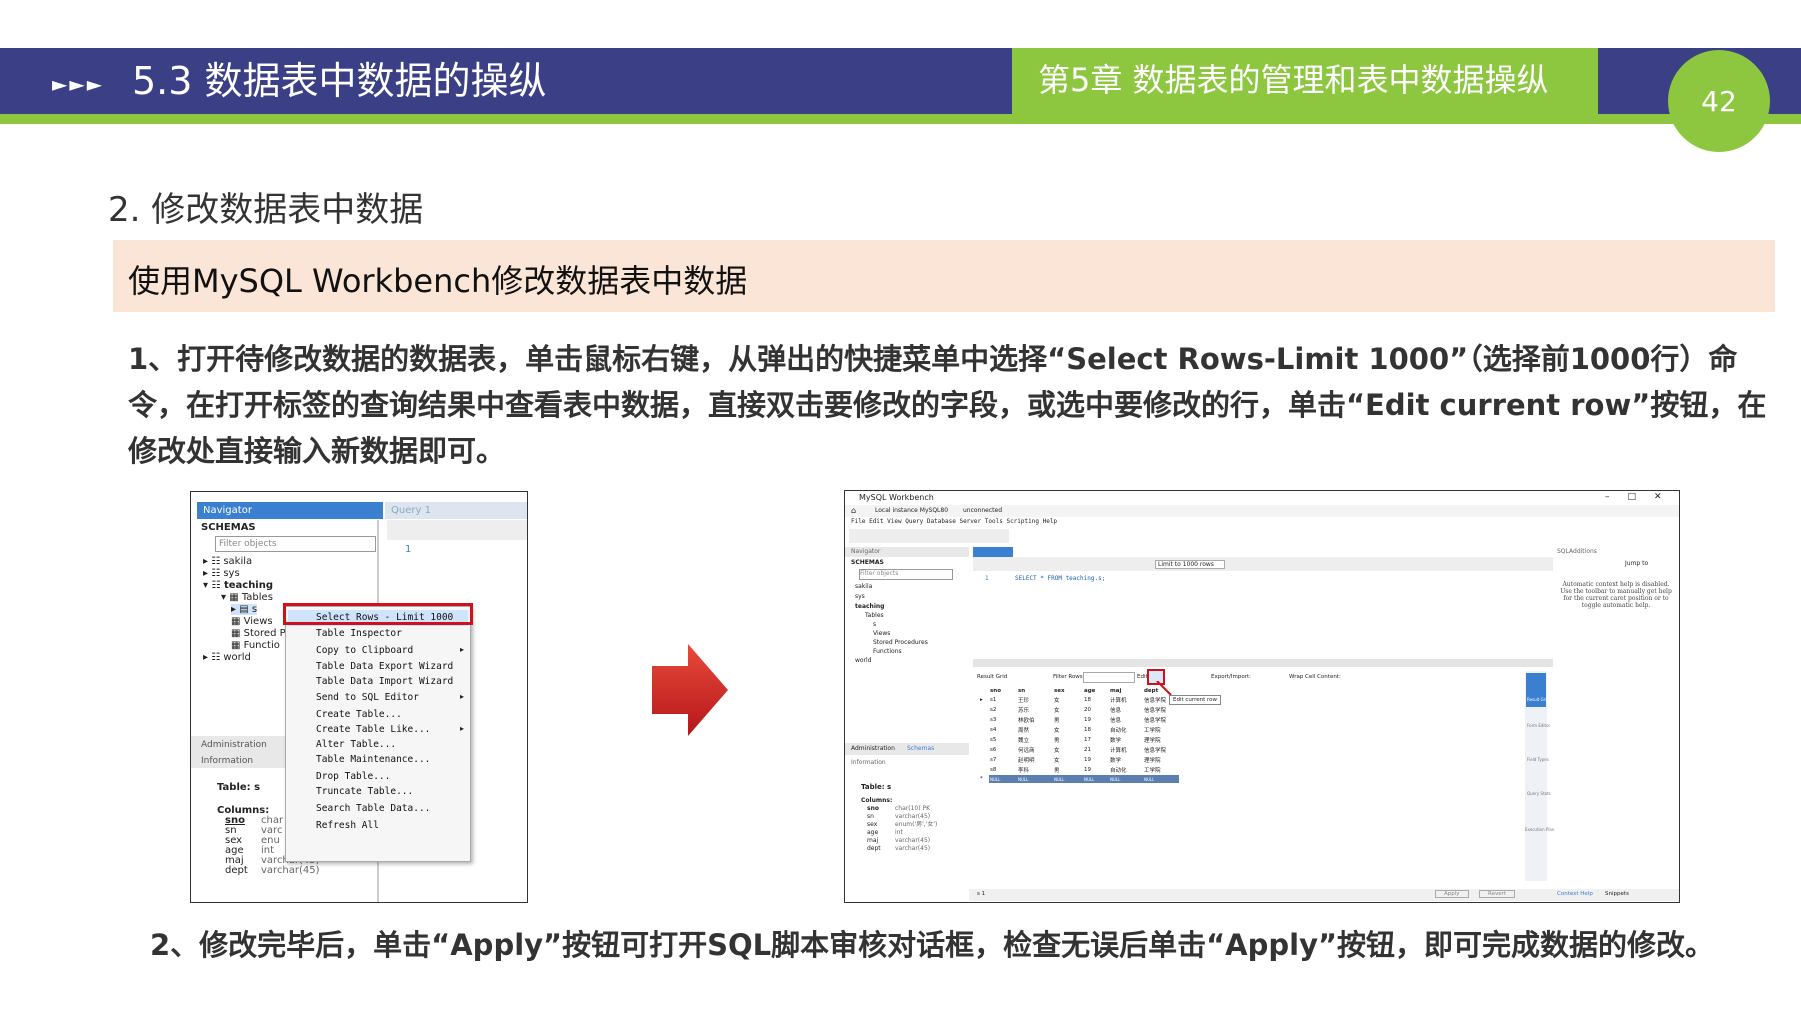 The width and height of the screenshot is (1801, 1013). I want to click on query-tab: Query 1, so click(456, 510).